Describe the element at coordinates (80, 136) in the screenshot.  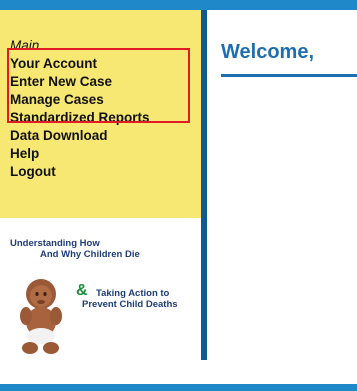
I see `nav-item-data-download: Data Download` at that location.